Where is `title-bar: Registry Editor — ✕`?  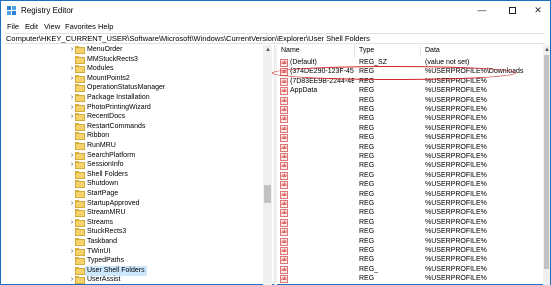 title-bar: Registry Editor — ✕ is located at coordinates (275, 11).